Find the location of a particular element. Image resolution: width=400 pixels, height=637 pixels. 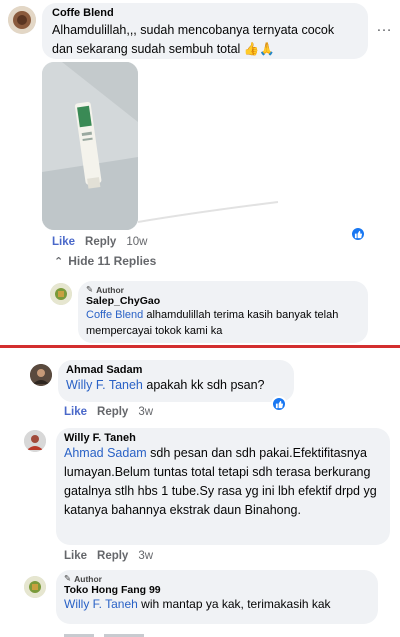

commenter-name: Willy F. Taneh is located at coordinates (223, 438).